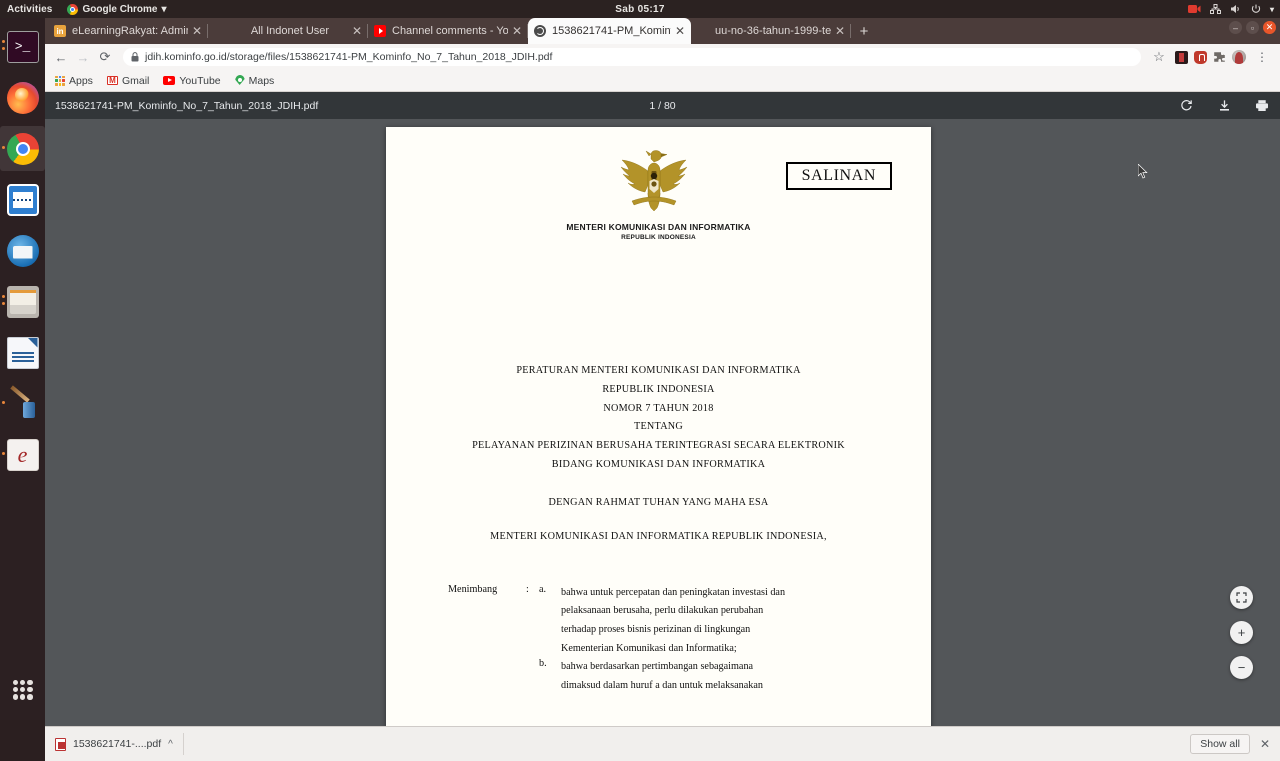  I want to click on bookmark-label: Gmail, so click(135, 80).